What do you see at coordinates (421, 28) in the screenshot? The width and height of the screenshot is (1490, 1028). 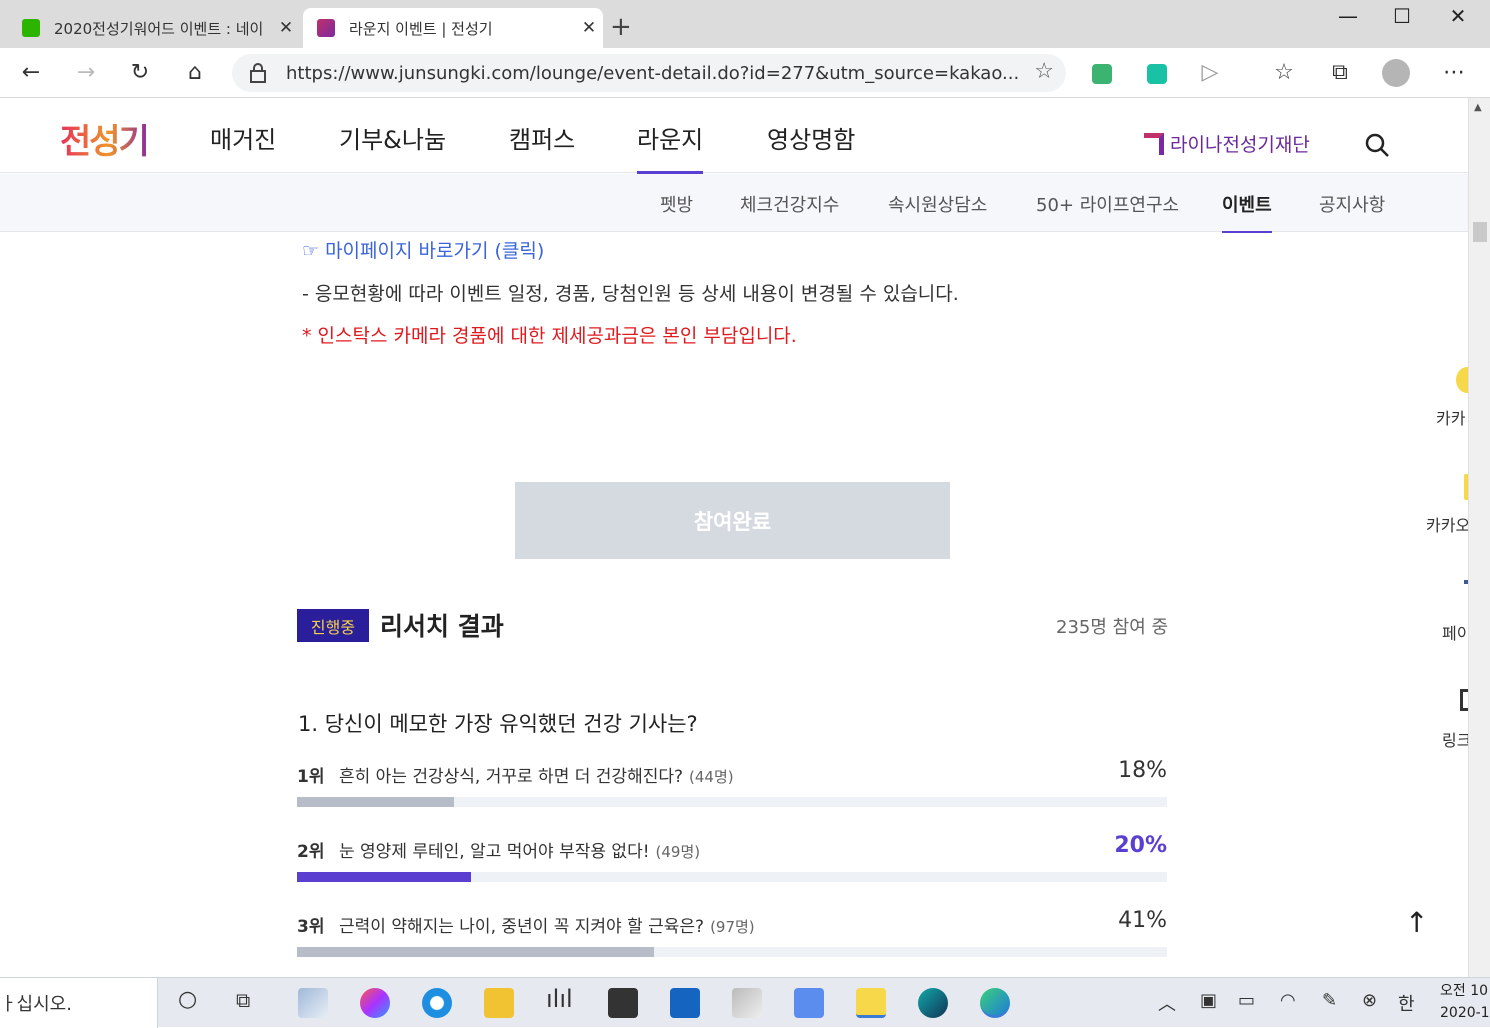 I see `tab-title: 라운지 이벤트 | 전성기` at bounding box center [421, 28].